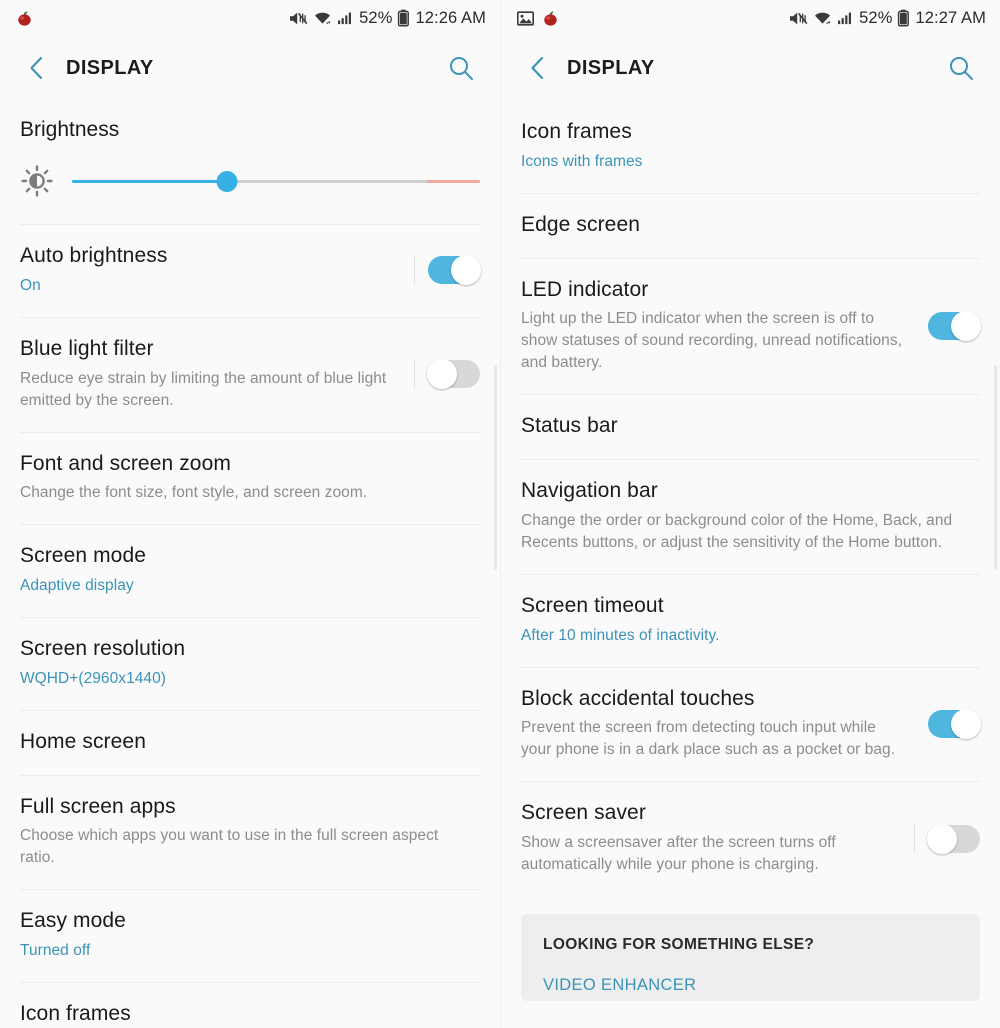 This screenshot has height=1028, width=1000. I want to click on settings-row-title: Auto brightness, so click(94, 255).